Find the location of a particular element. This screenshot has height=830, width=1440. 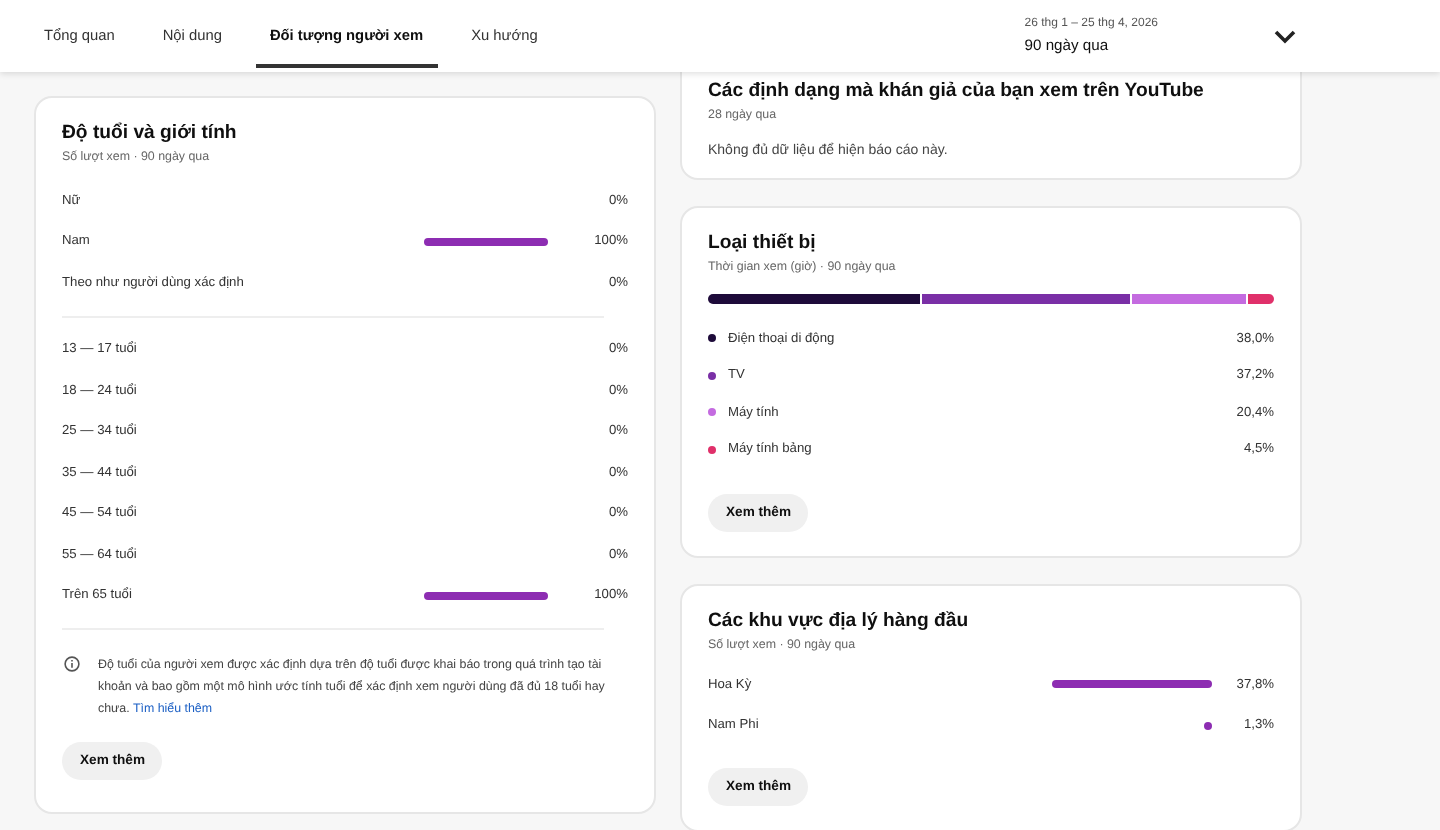

card-title: Loại thiết bị is located at coordinates (763, 243).